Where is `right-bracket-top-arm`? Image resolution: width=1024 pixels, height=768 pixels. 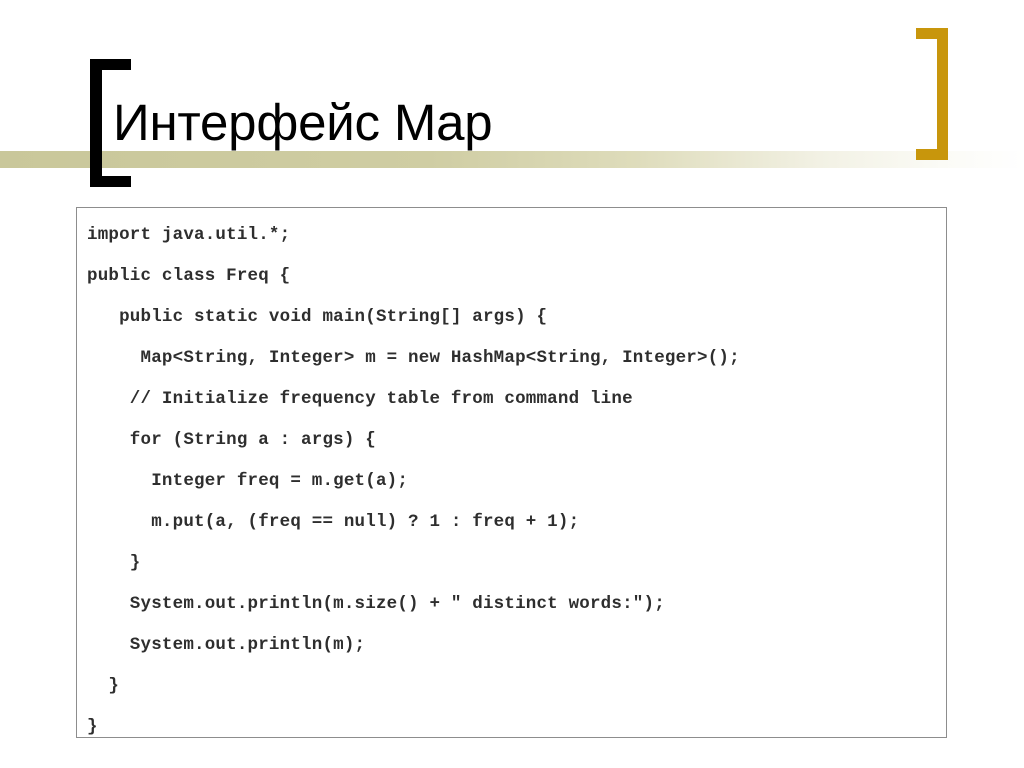 right-bracket-top-arm is located at coordinates (932, 33).